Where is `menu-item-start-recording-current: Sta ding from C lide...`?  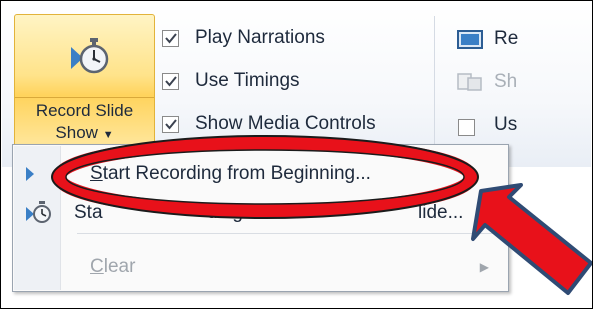 menu-item-start-recording-current: Sta ding from C lide... is located at coordinates (260, 213).